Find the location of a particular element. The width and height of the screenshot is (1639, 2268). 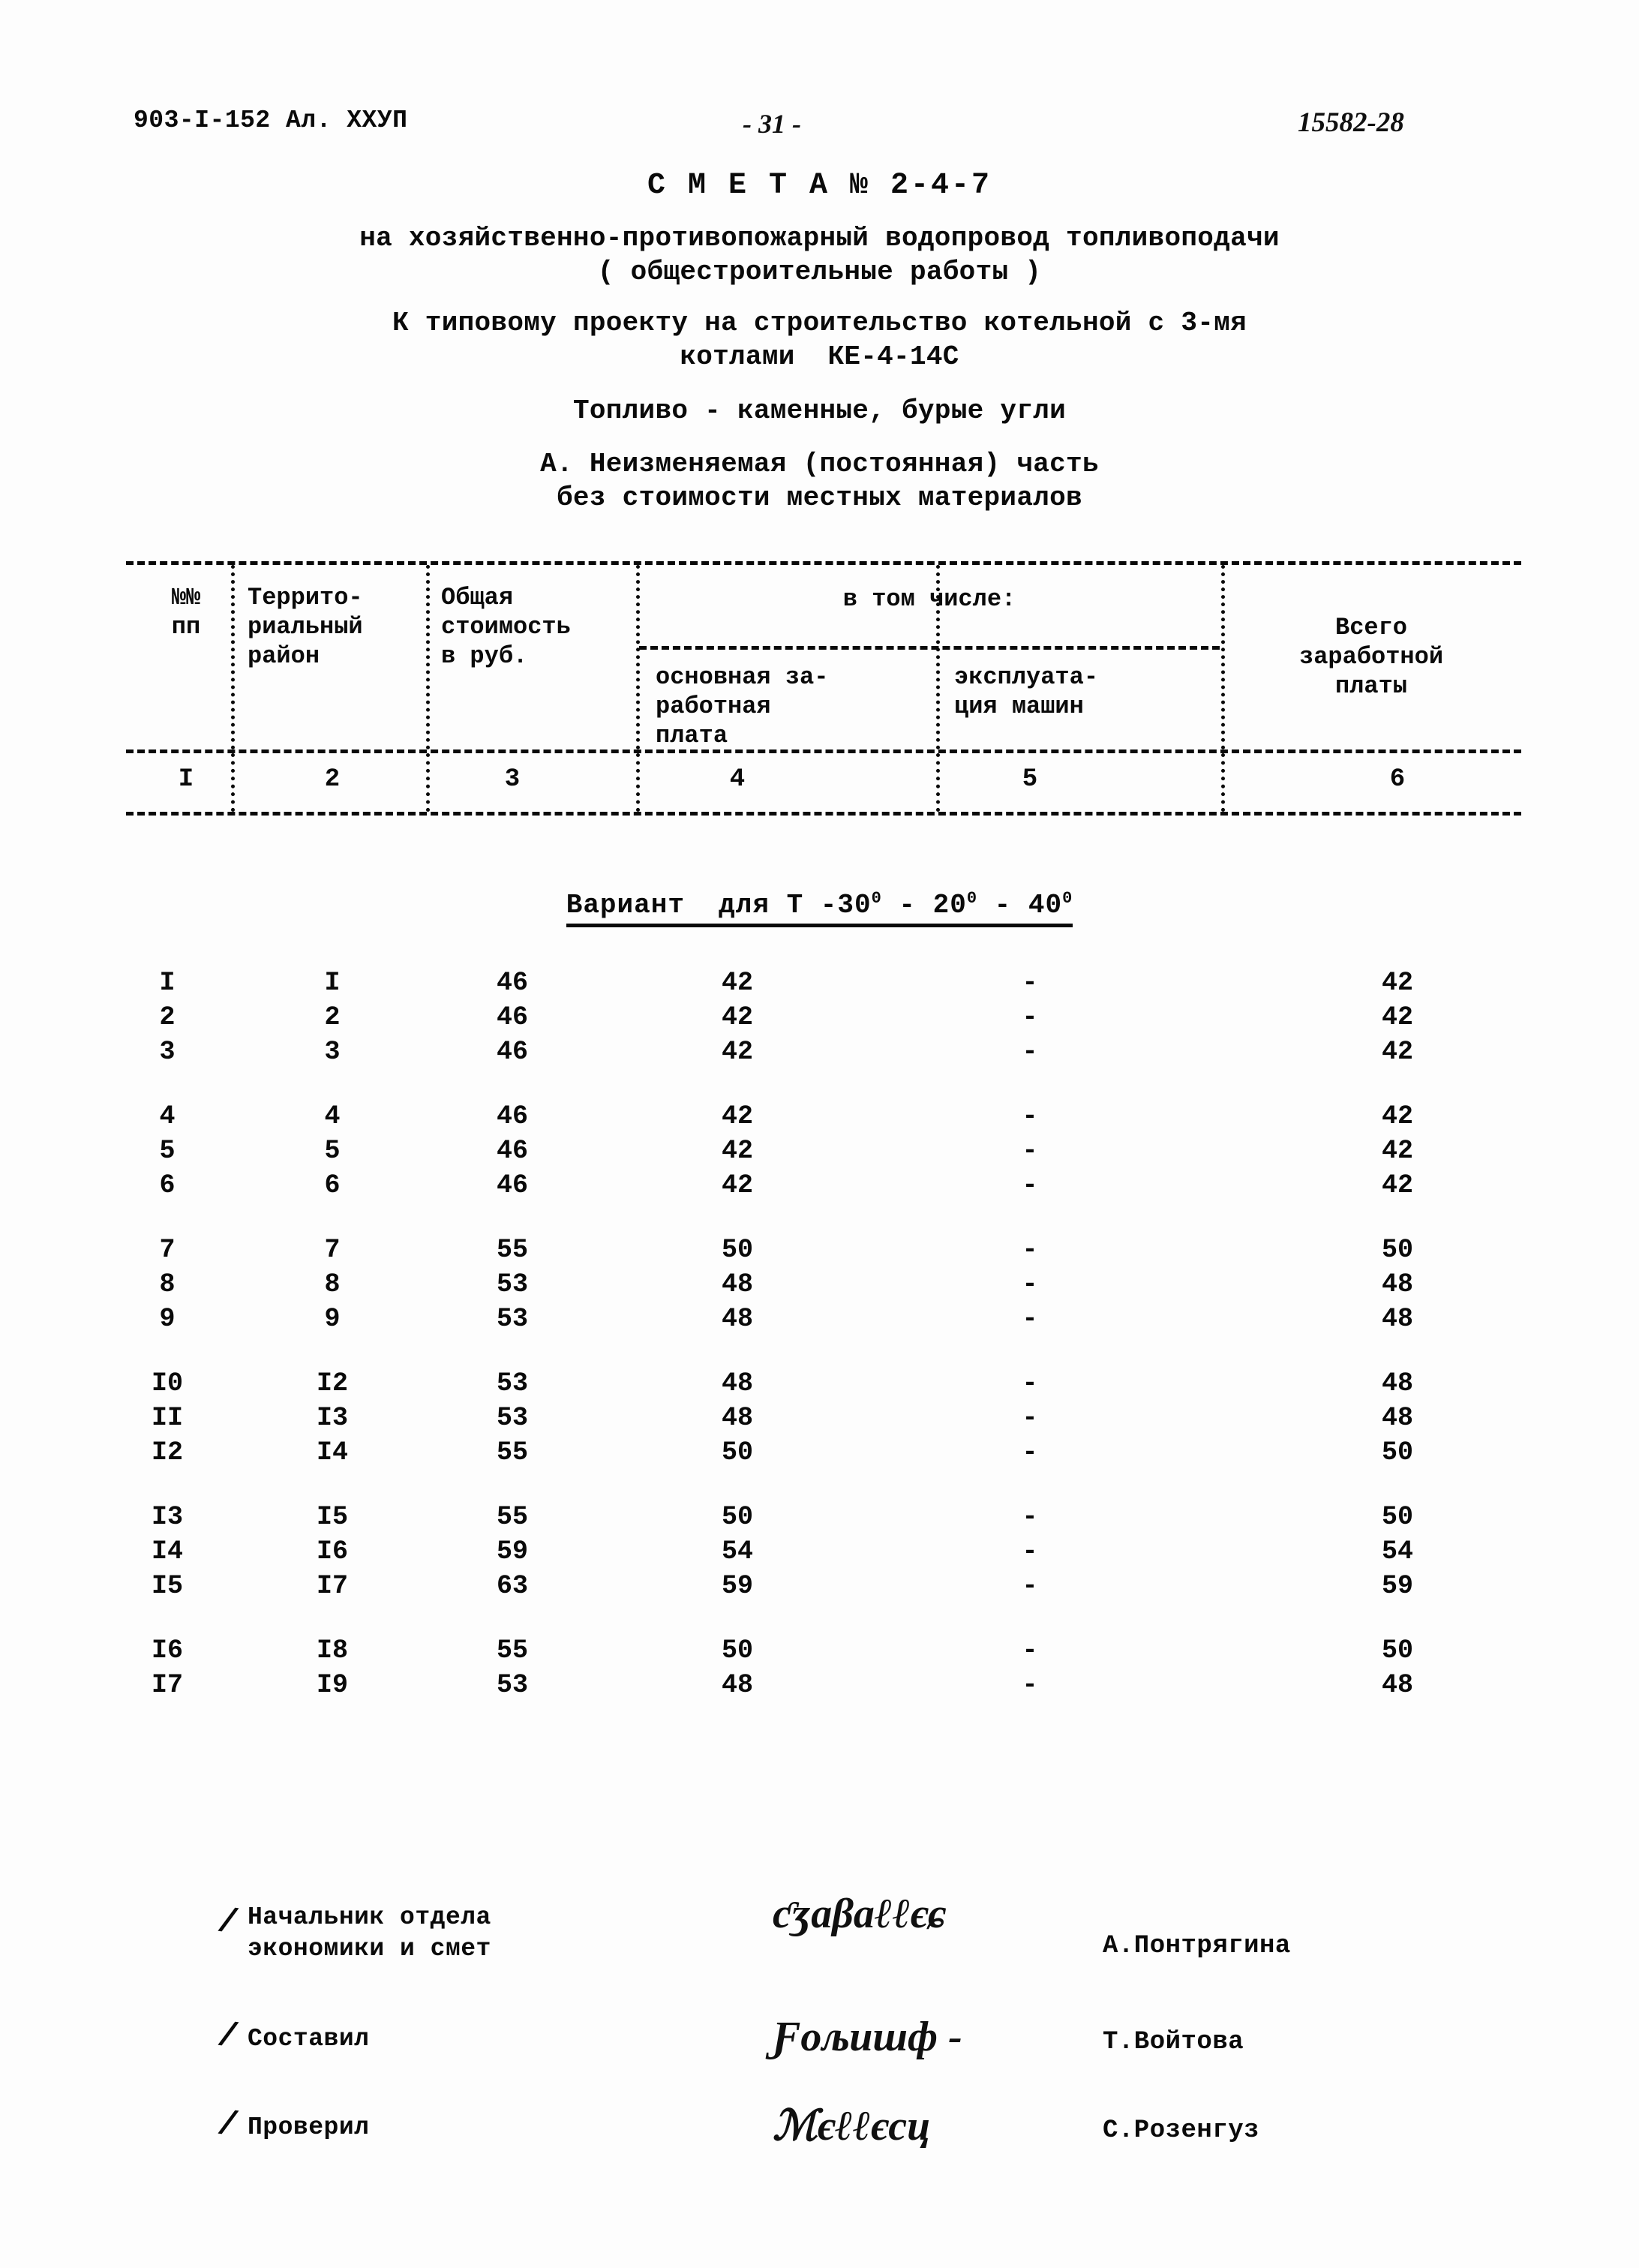

table-row: 4 4 46 42 - 42 is located at coordinates (823, 1118).